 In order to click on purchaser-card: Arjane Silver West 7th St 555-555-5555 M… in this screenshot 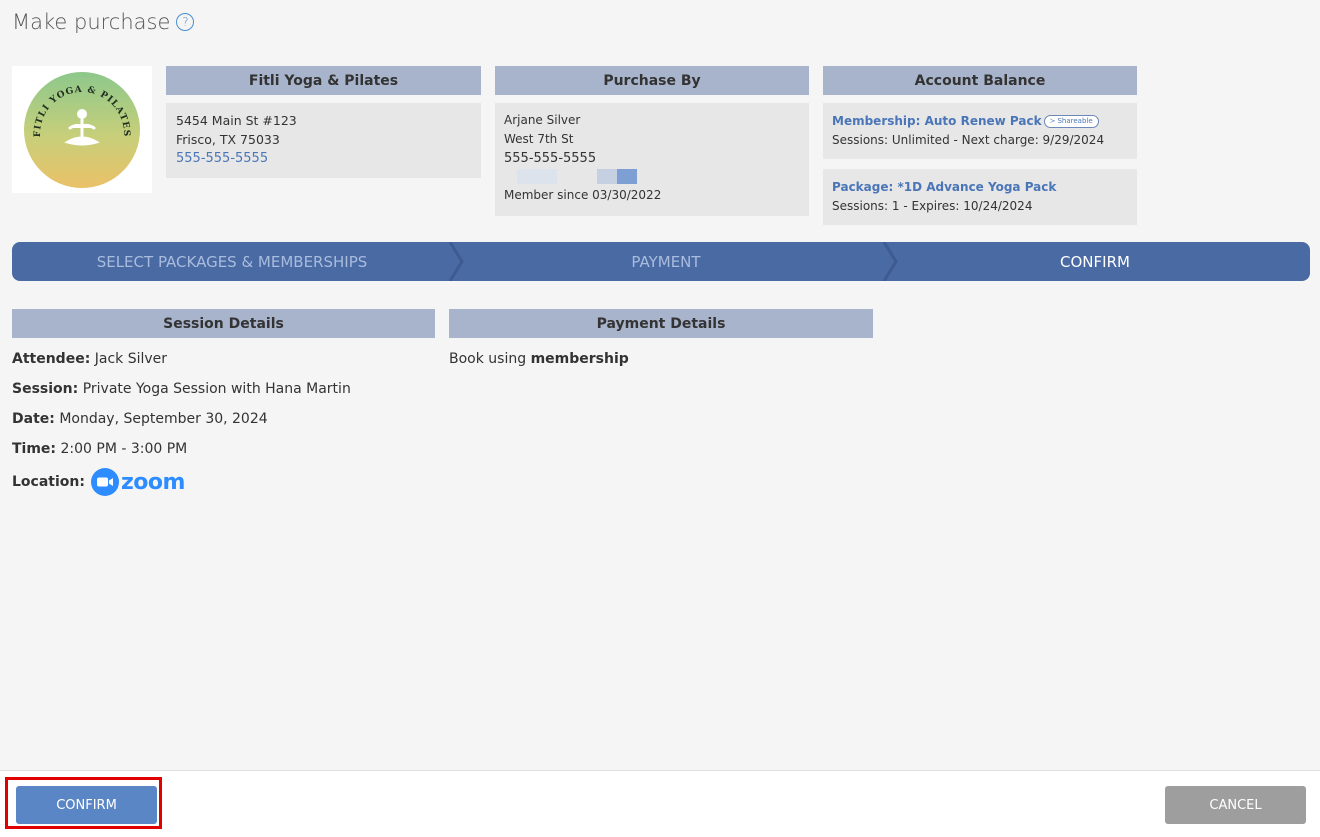, I will do `click(652, 159)`.